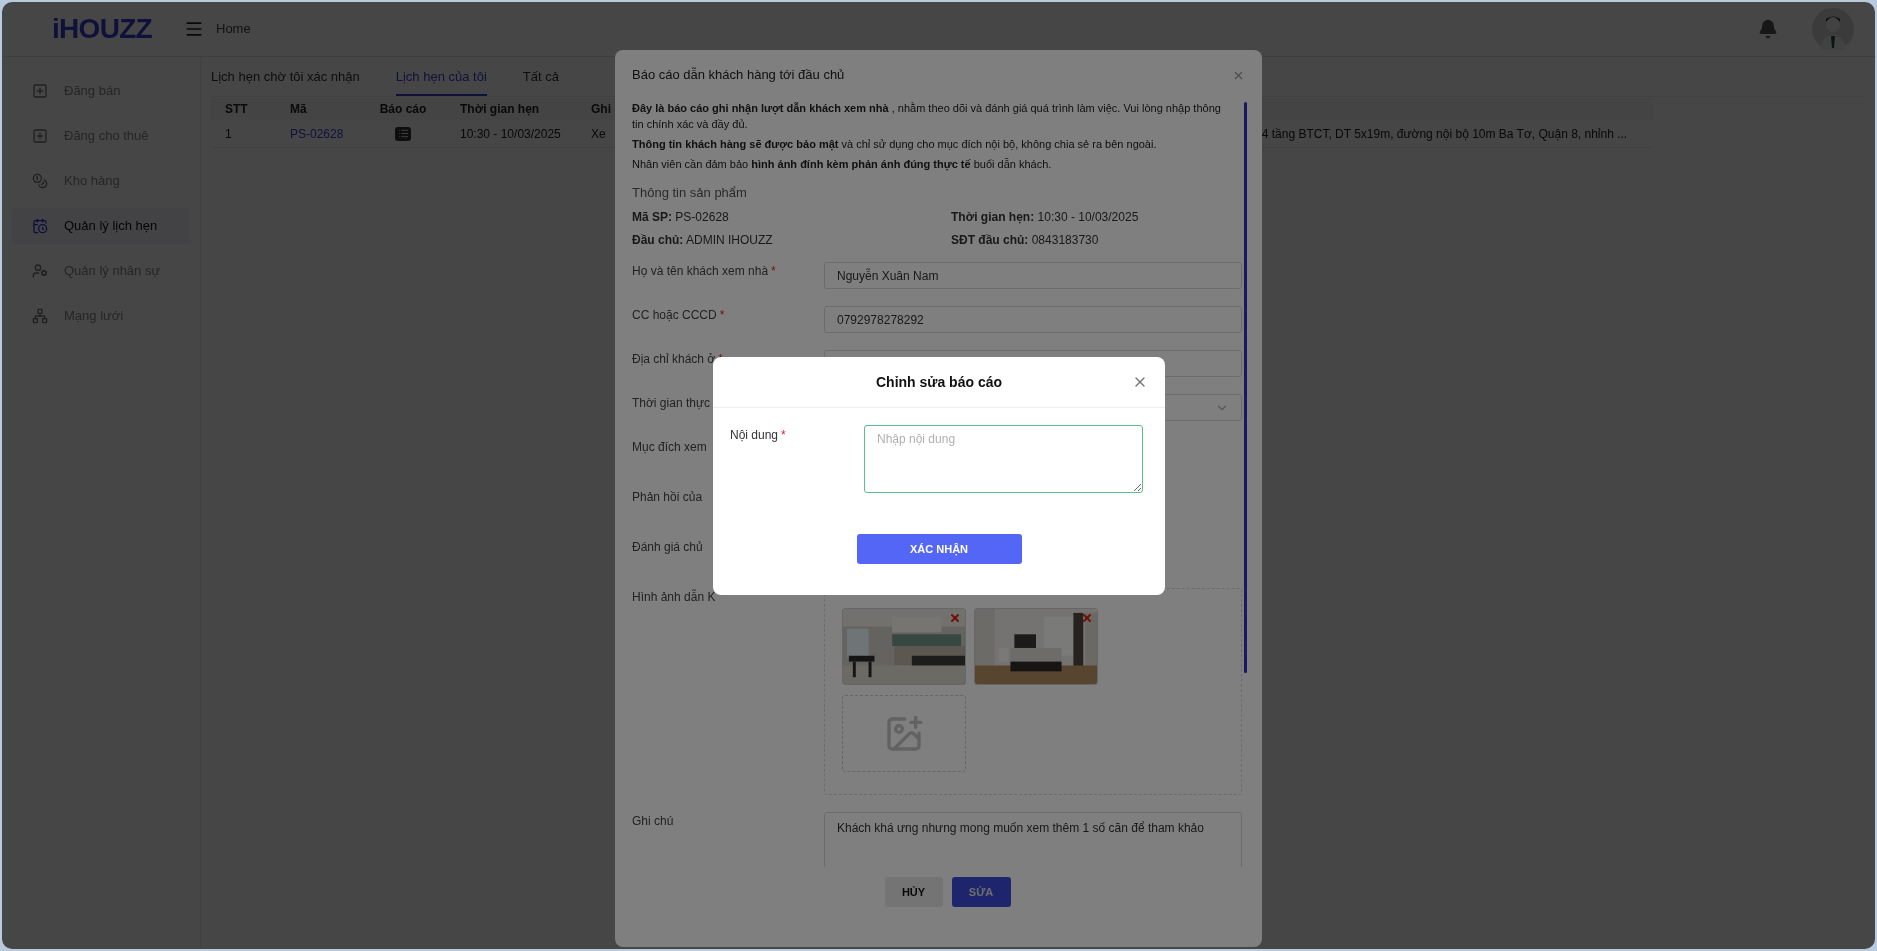  Describe the element at coordinates (700, 271) in the screenshot. I see `field-label: Họ và tên khách xem nhà` at that location.